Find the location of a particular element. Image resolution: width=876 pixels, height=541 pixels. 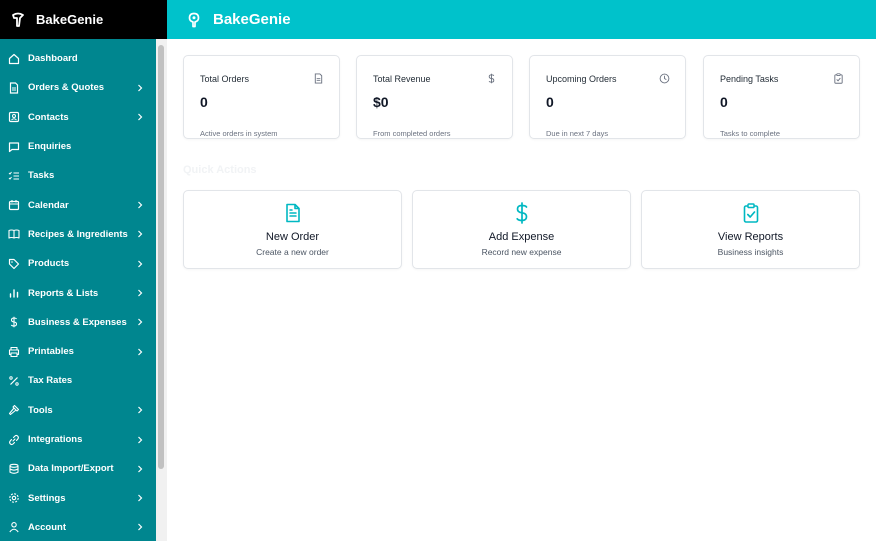

sidebar-item-settings: Settings is located at coordinates (78, 497).